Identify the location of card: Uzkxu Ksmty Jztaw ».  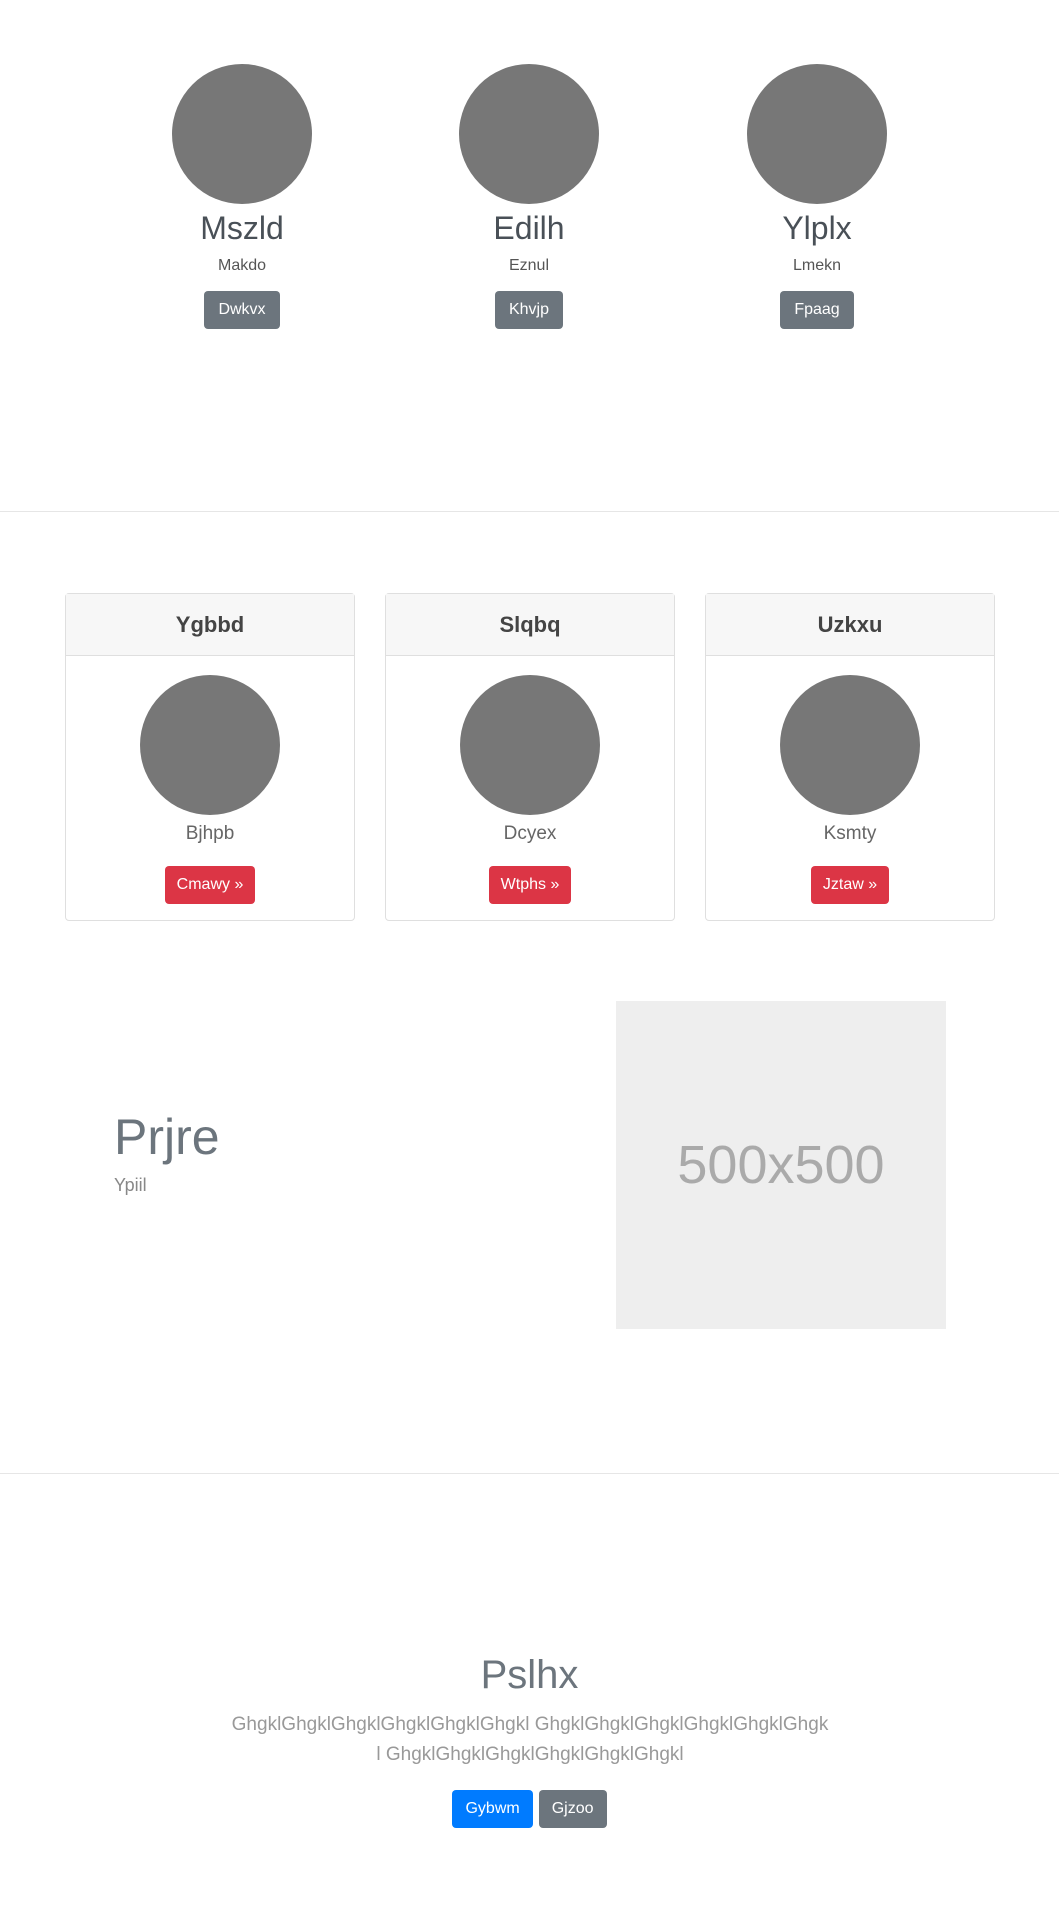
(850, 757).